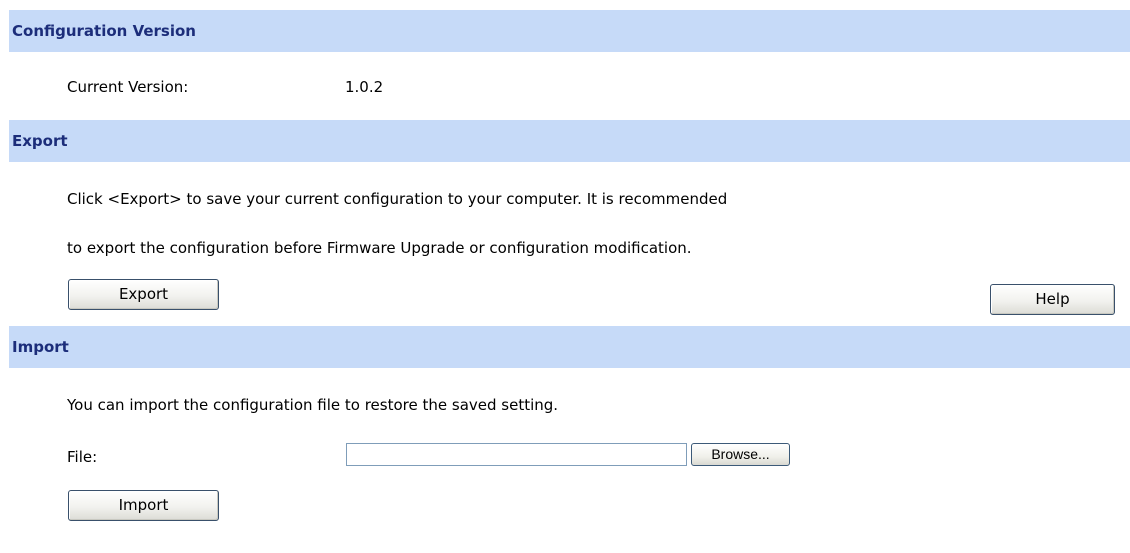 Image resolution: width=1130 pixels, height=553 pixels. Describe the element at coordinates (364, 87) in the screenshot. I see `current-version-value: 1.0.2` at that location.